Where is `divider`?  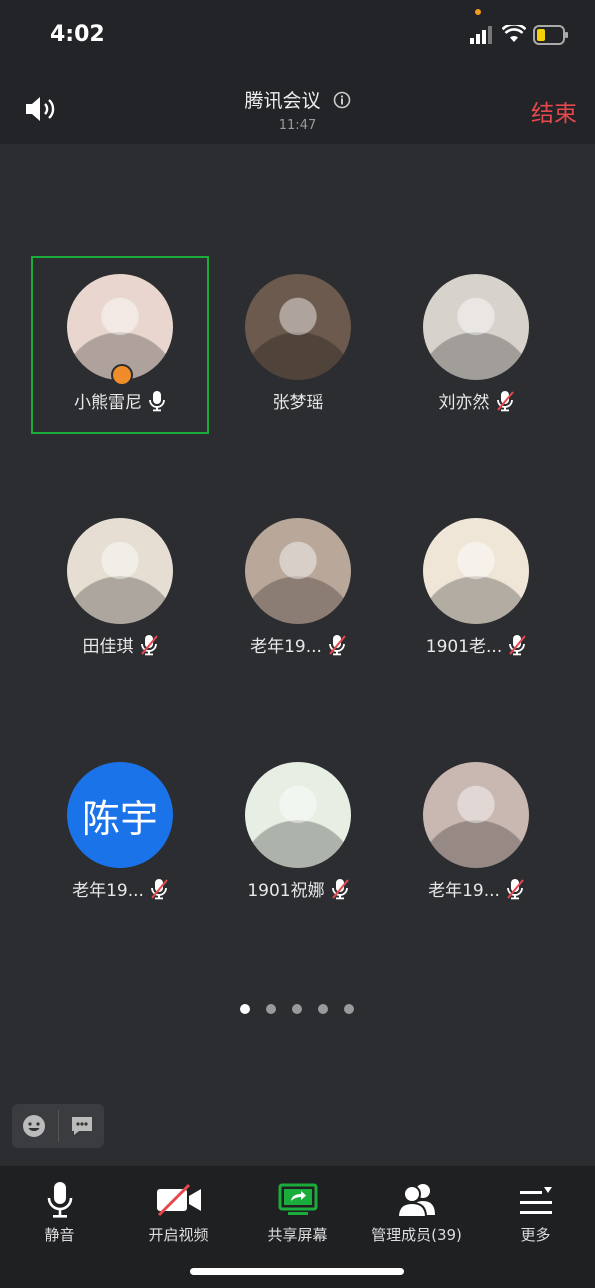 divider is located at coordinates (58, 1126).